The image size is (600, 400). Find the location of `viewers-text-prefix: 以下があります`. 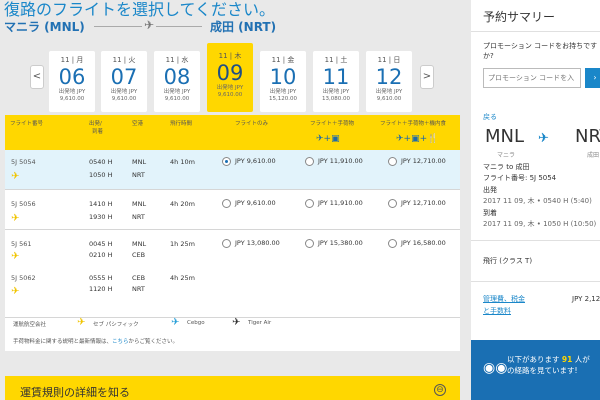

viewers-text-prefix: 以下があります is located at coordinates (533, 359).